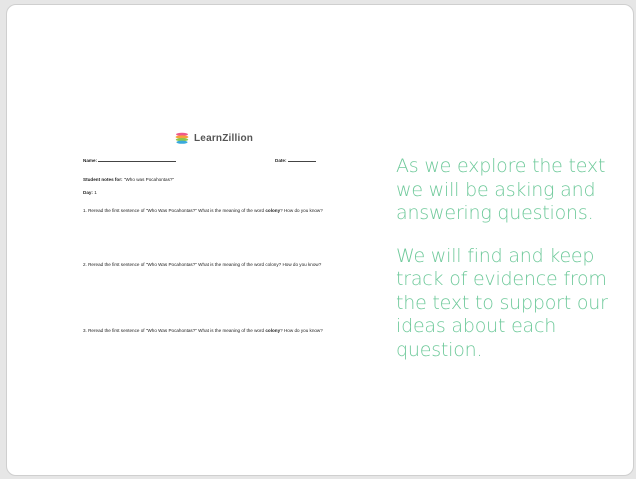 This screenshot has width=636, height=479. I want to click on notes-title: "Who was Pocahontas?", so click(149, 179).